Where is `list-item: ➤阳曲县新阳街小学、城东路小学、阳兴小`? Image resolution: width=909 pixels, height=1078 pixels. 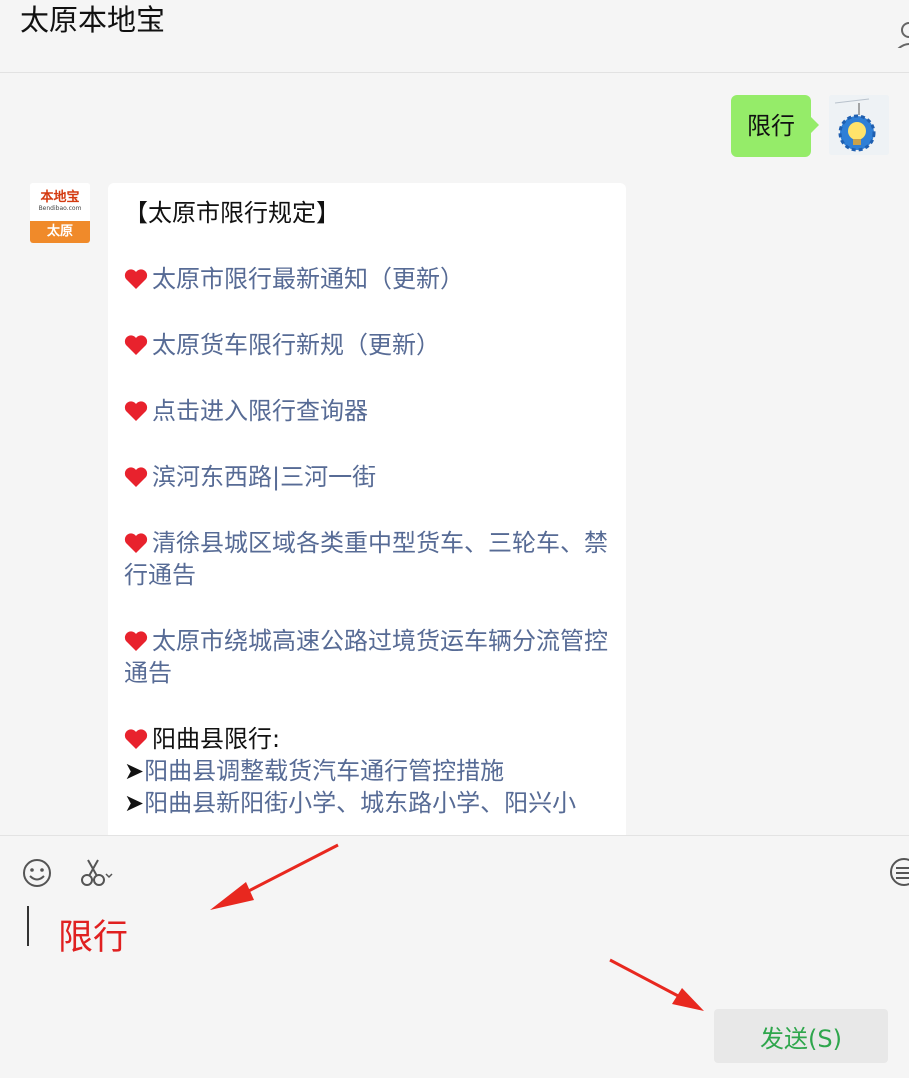
list-item: ➤阳曲县新阳街小学、城东路小学、阳兴小 is located at coordinates (367, 803).